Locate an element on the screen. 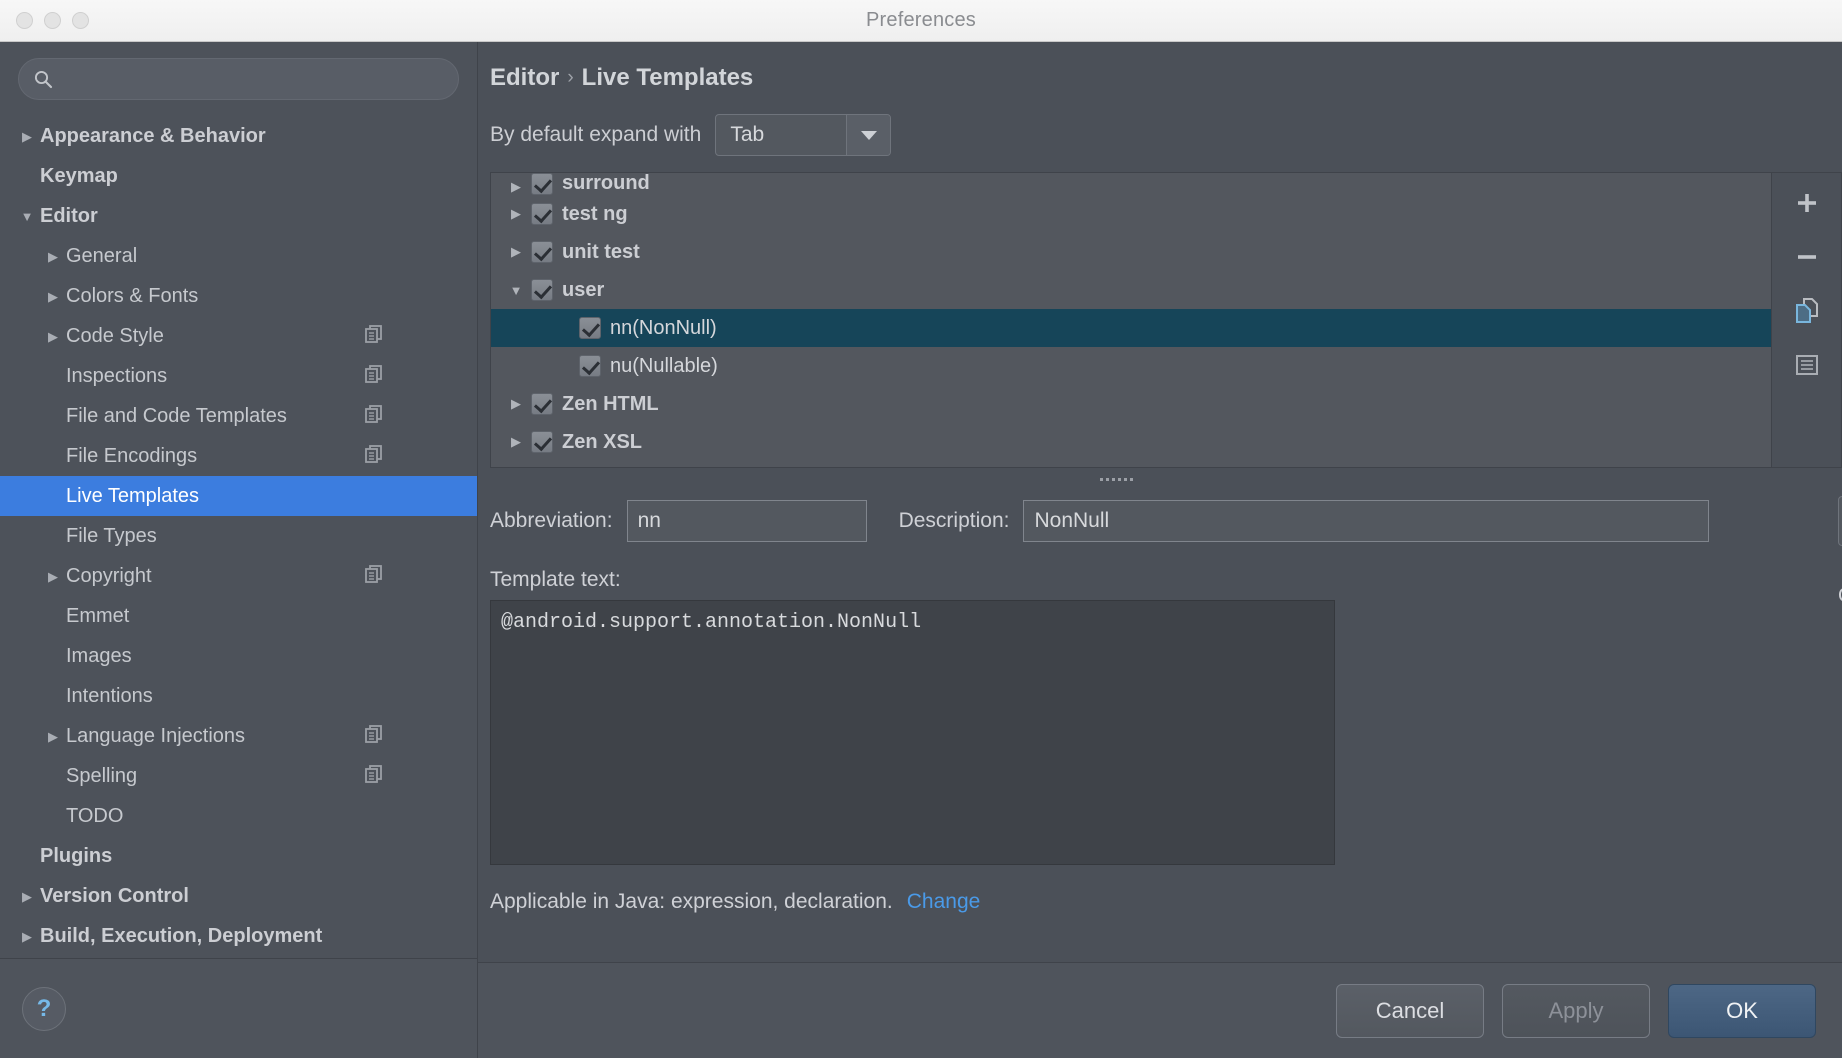 The width and height of the screenshot is (1842, 1058). template-tree-row: ▶ Zen XSL is located at coordinates (1131, 442).